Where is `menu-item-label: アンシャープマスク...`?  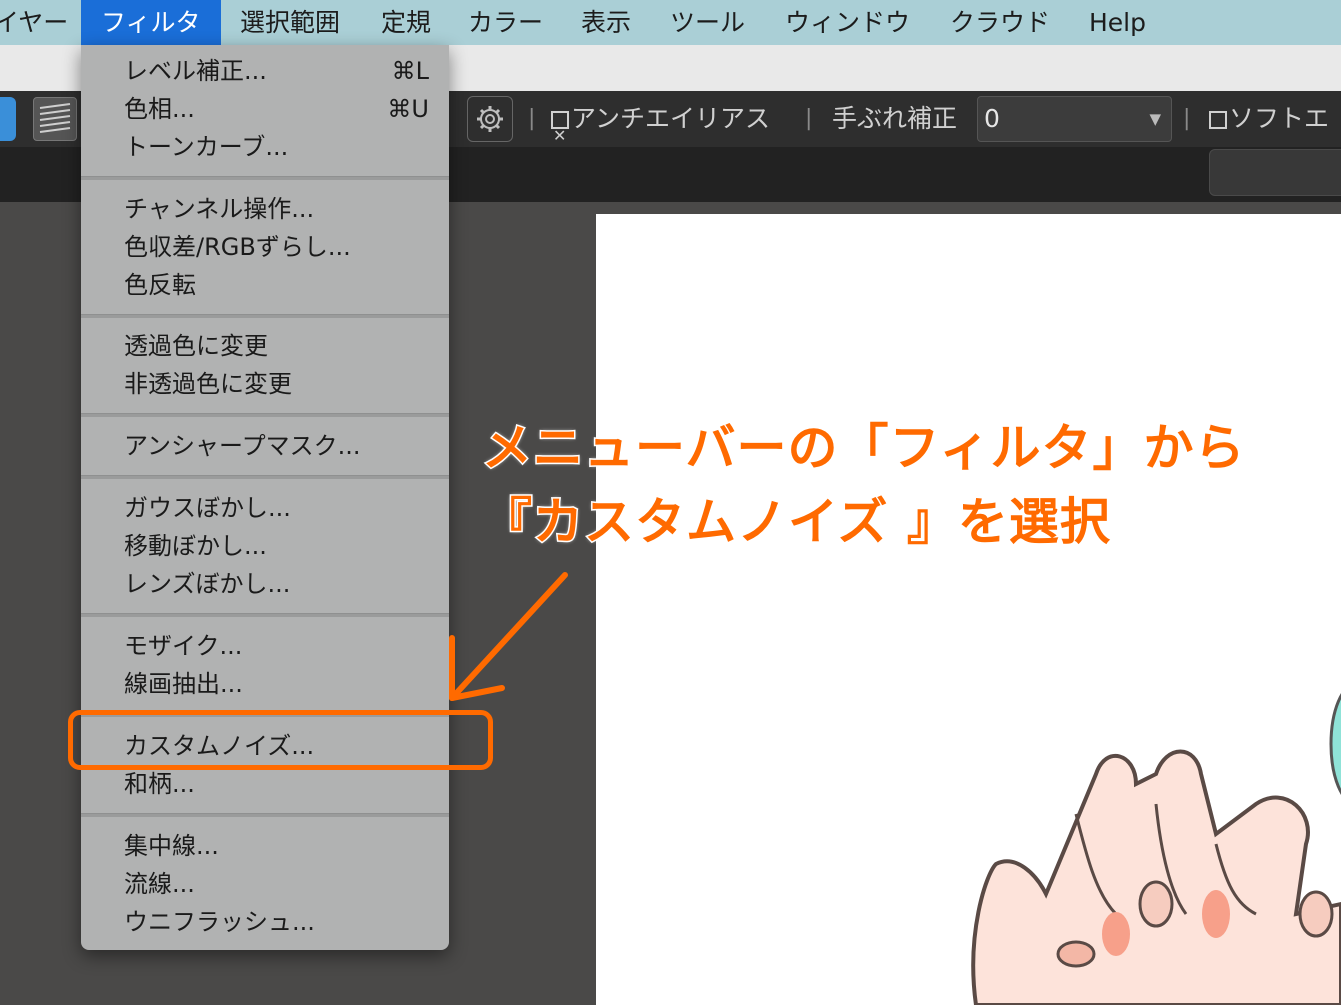 menu-item-label: アンシャープマスク... is located at coordinates (242, 446).